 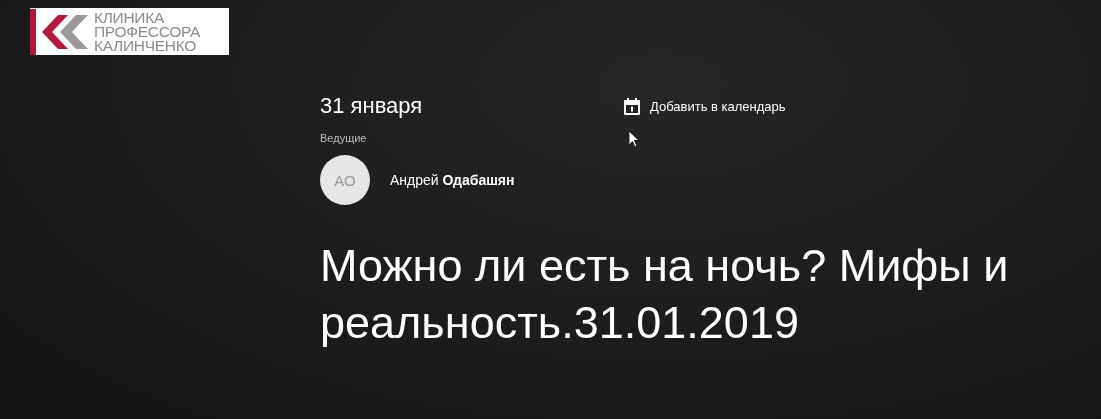 I want to click on hosts-label: Ведущие, so click(x=343, y=138).